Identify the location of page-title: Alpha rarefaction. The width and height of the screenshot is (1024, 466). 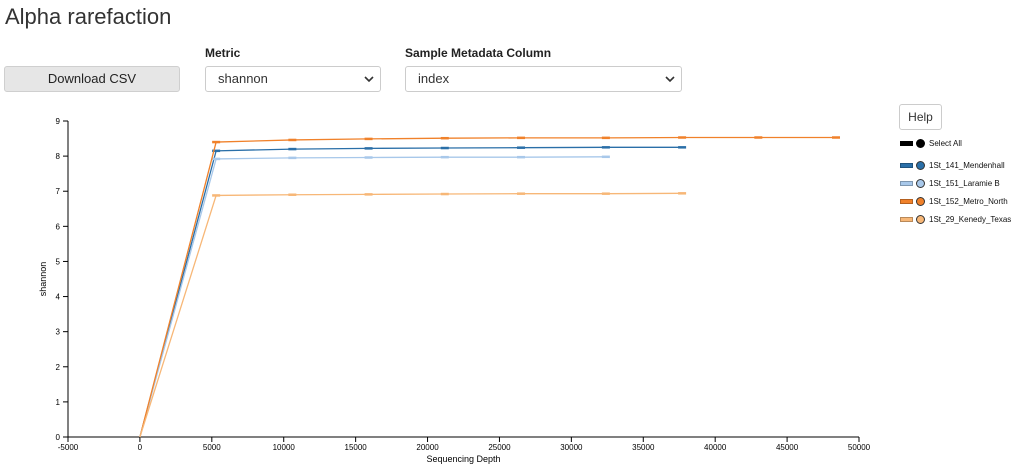
(88, 16).